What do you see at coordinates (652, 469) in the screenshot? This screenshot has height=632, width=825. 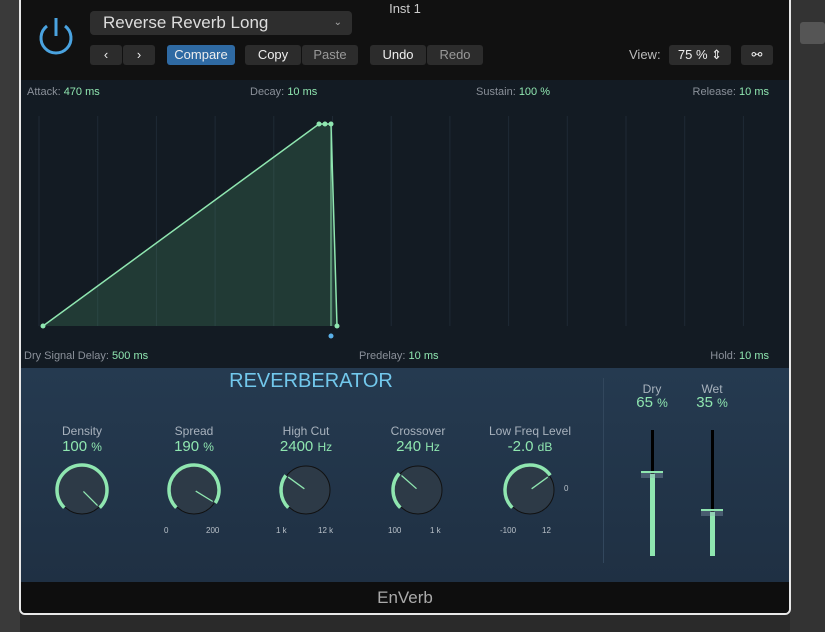 I see `fader-dry: Dry 65 %` at bounding box center [652, 469].